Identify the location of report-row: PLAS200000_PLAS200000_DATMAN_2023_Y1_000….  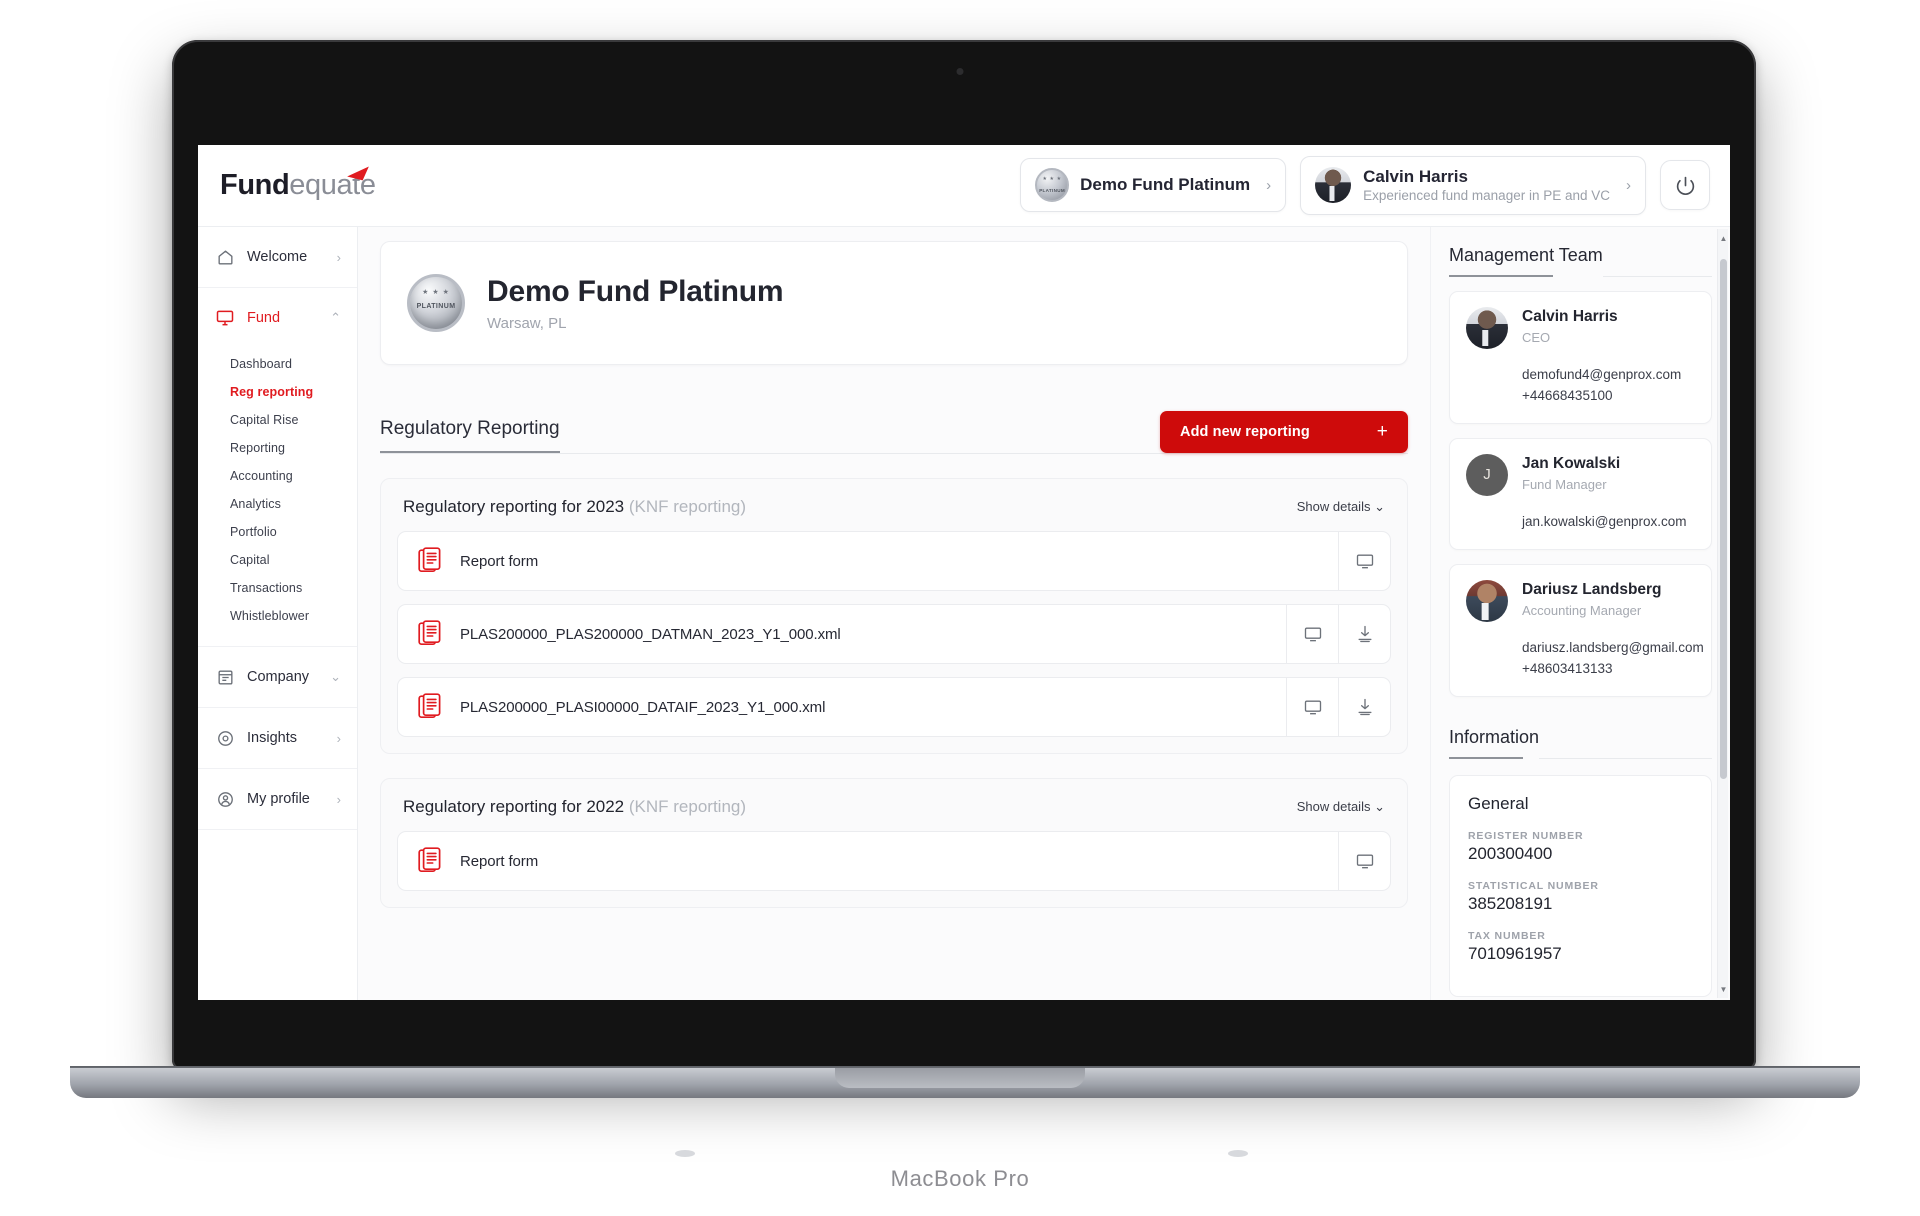
(894, 634).